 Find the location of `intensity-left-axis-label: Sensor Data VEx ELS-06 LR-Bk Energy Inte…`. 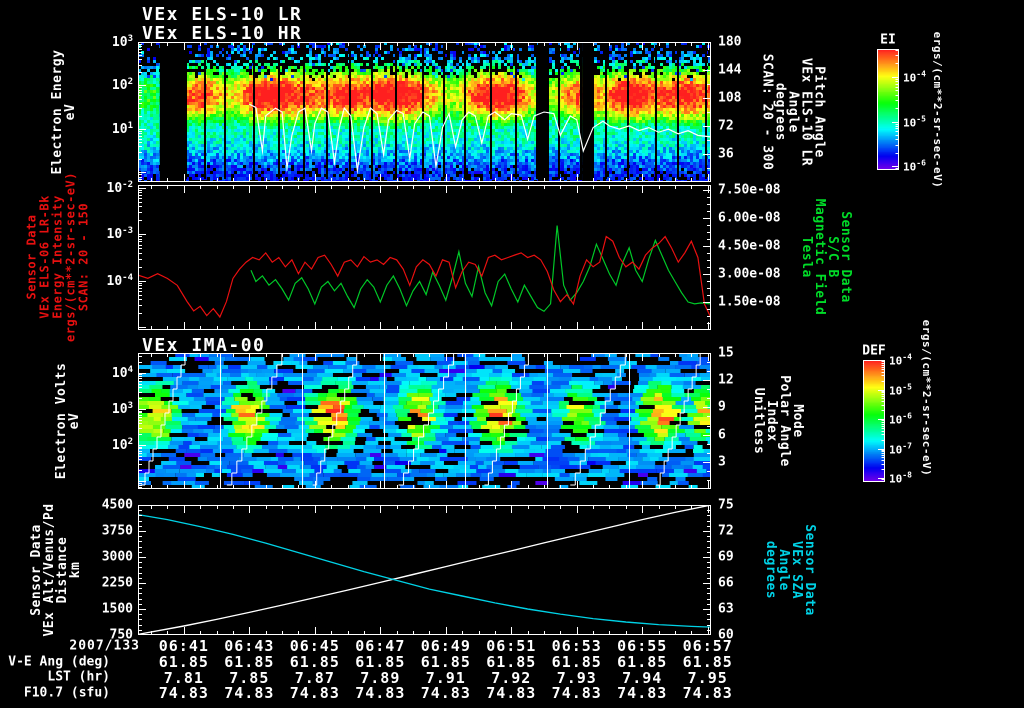

intensity-left-axis-label: Sensor Data VEx ELS-06 LR-Bk Energy Inte… is located at coordinates (57, 257).